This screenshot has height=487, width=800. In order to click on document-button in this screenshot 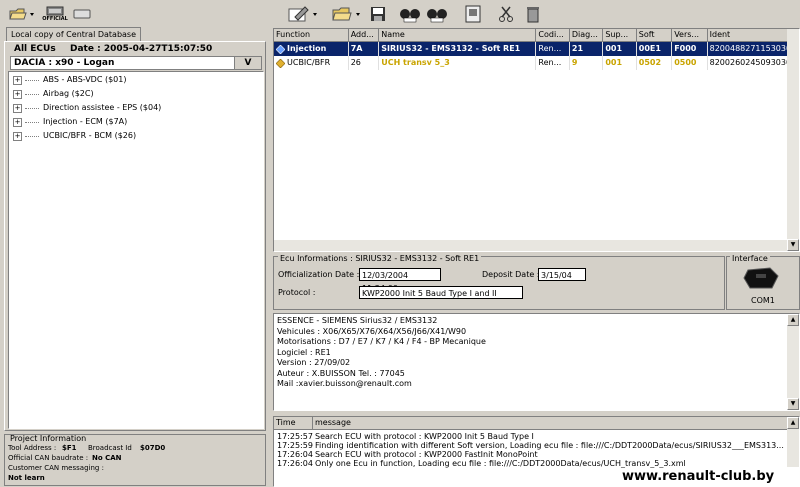, I will do `click(473, 14)`.